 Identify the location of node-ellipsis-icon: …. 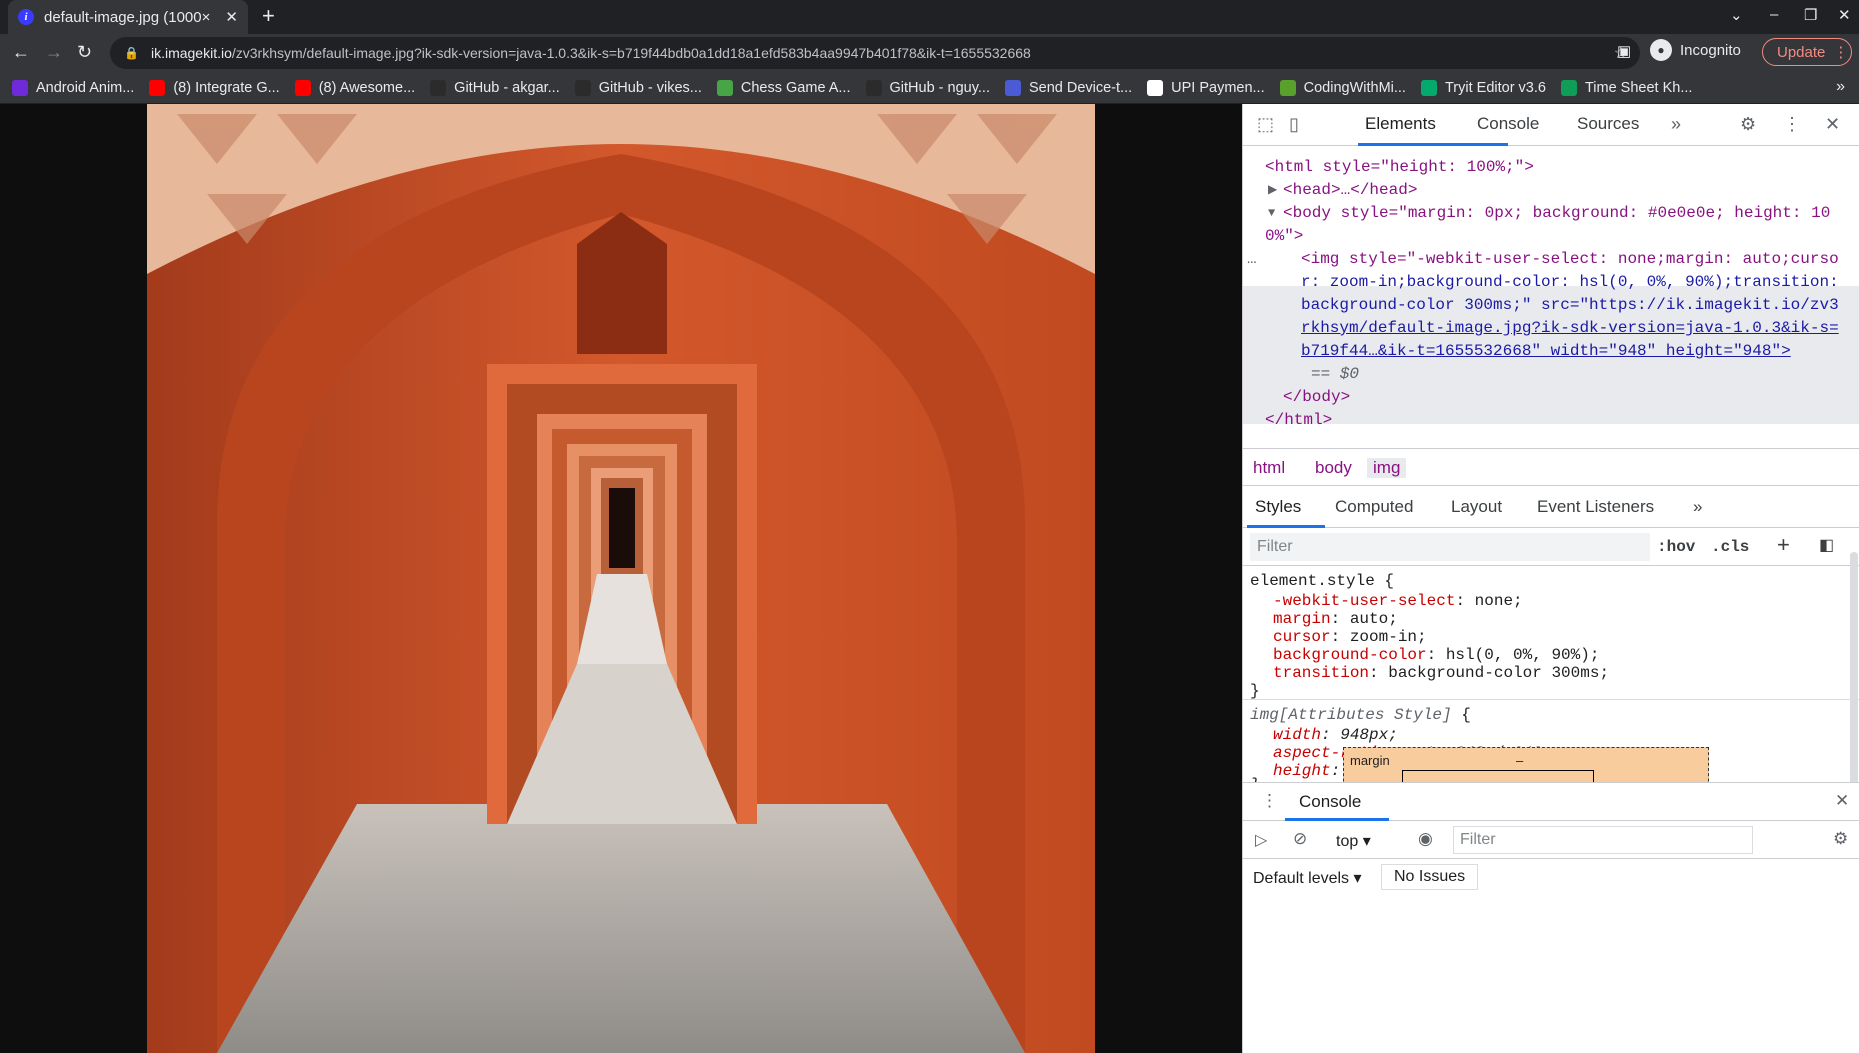
(1252, 259).